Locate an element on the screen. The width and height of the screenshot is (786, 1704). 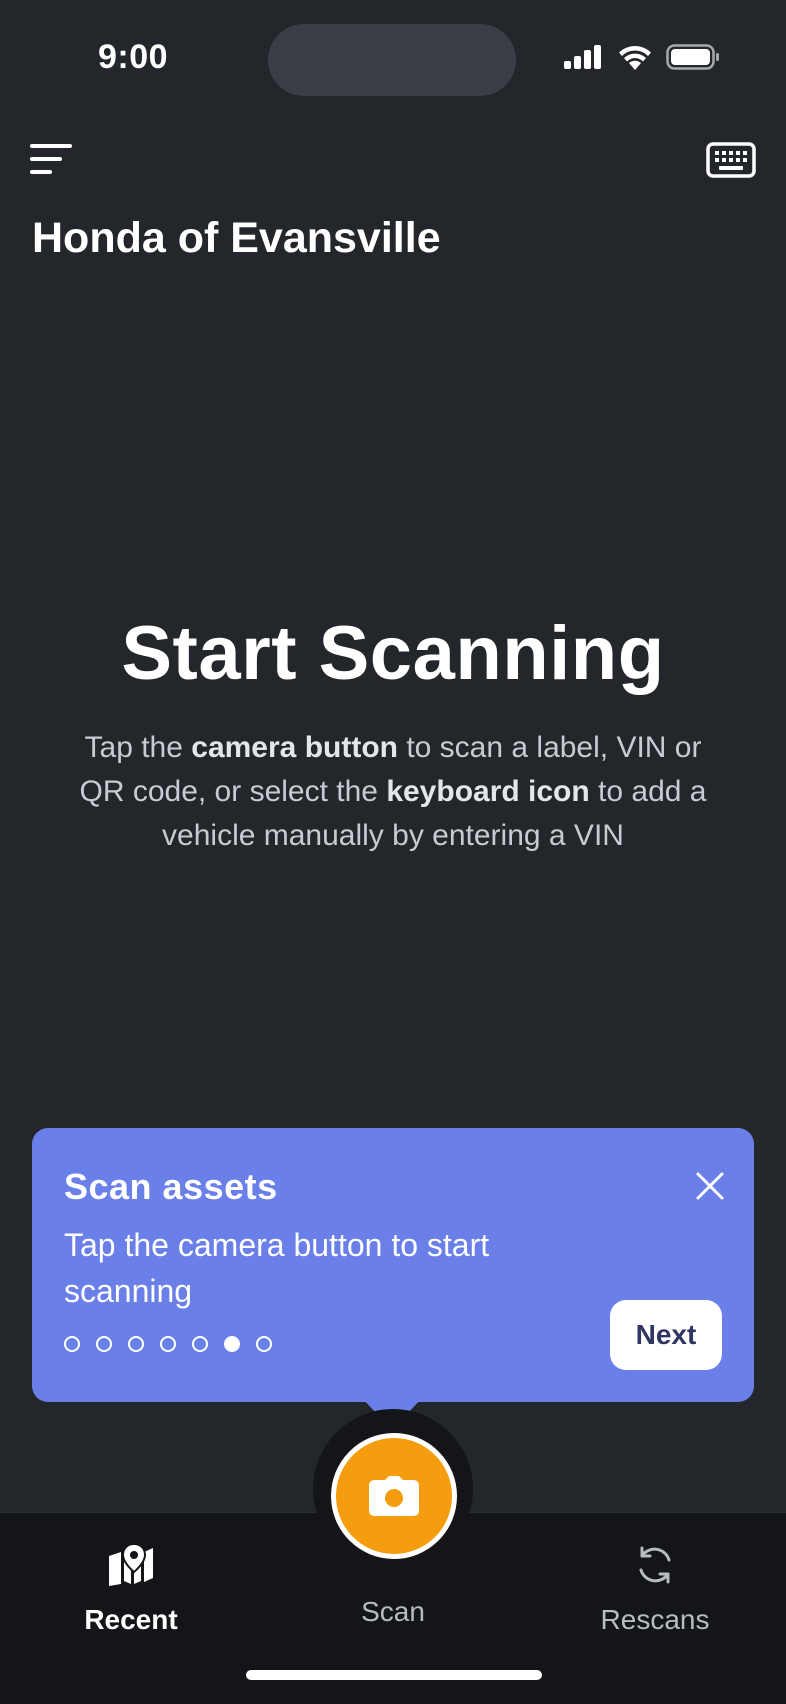
tab-recent-label: Recent is located at coordinates (131, 1619).